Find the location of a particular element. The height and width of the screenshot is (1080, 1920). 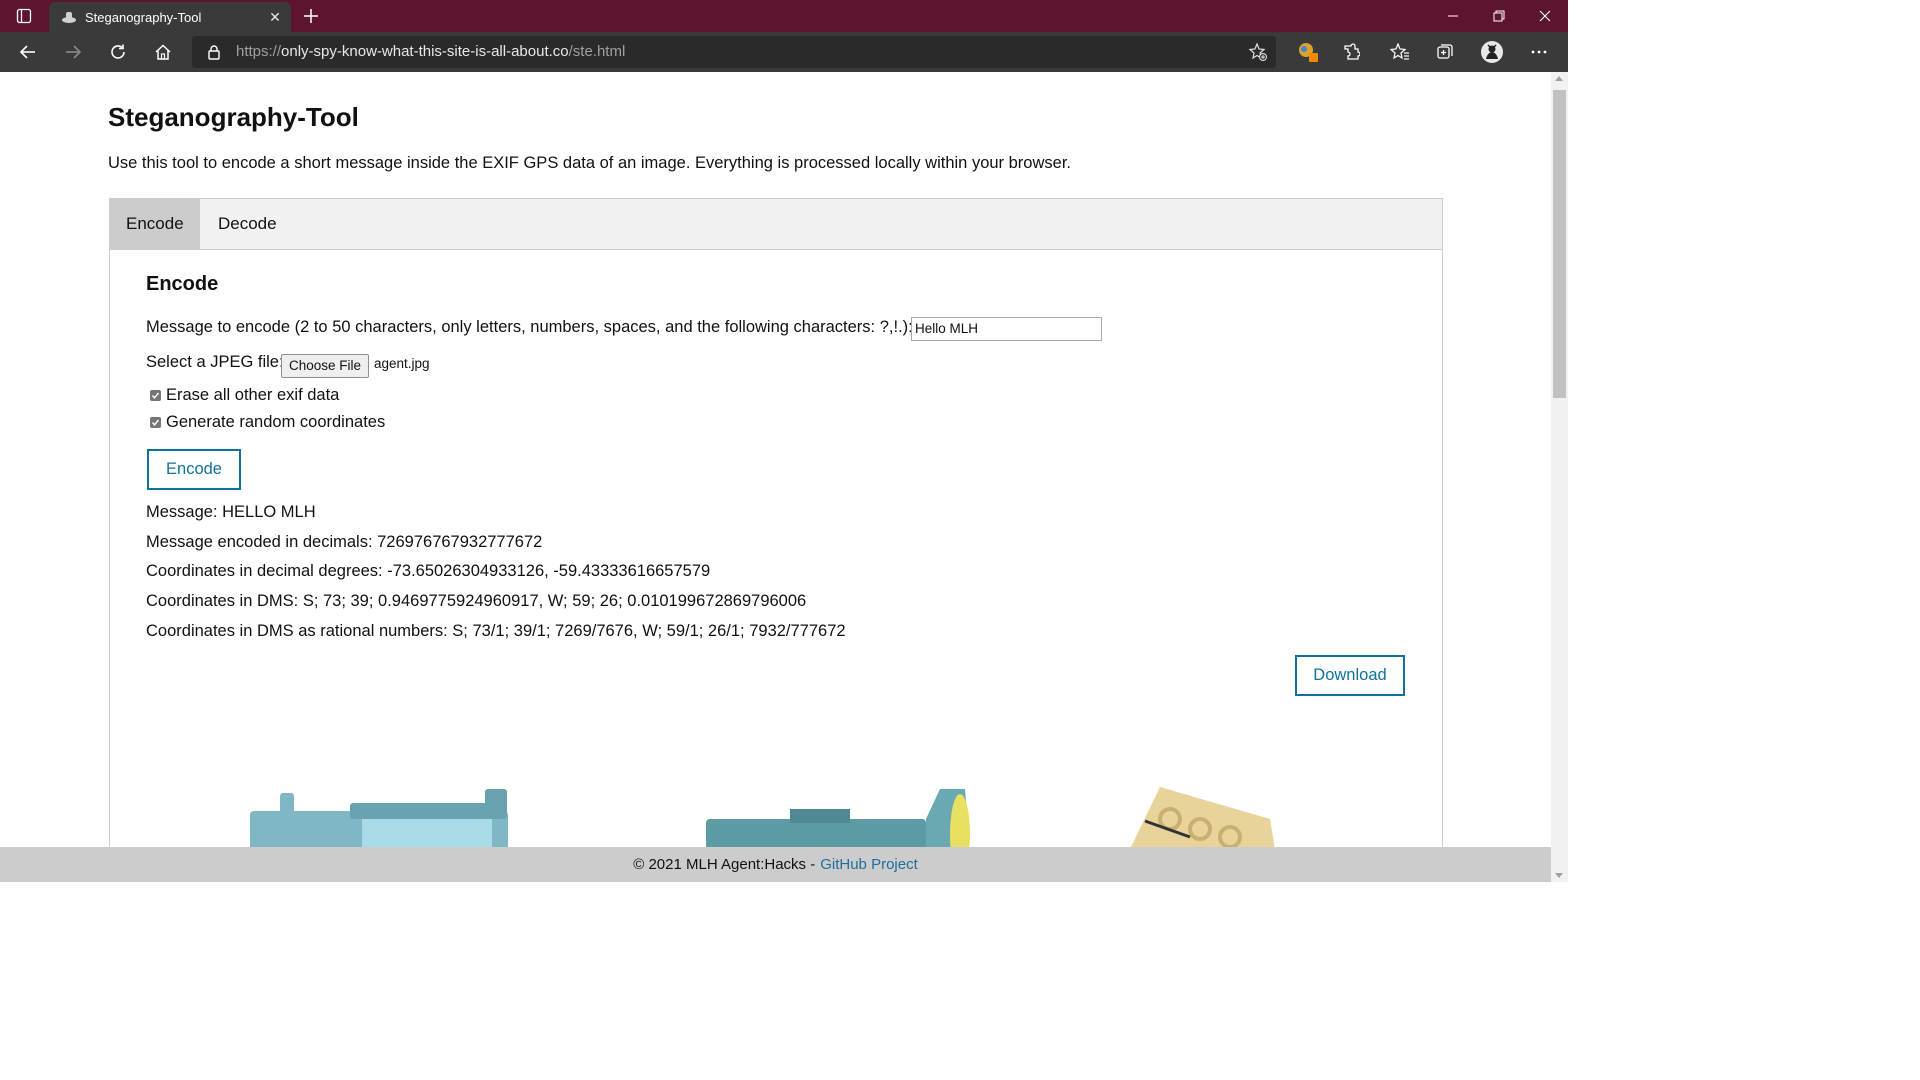

tool-tab-strip: Encode Decode is located at coordinates (776, 224).